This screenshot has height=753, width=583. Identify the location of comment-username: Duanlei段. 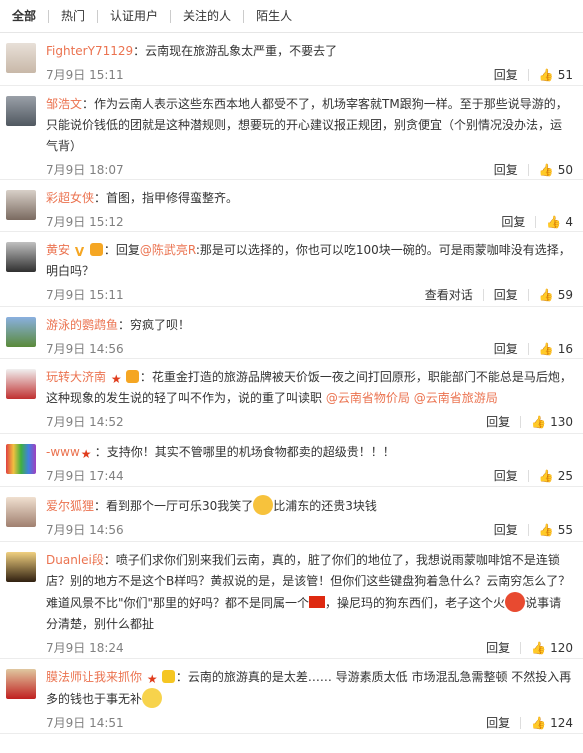
(75, 560).